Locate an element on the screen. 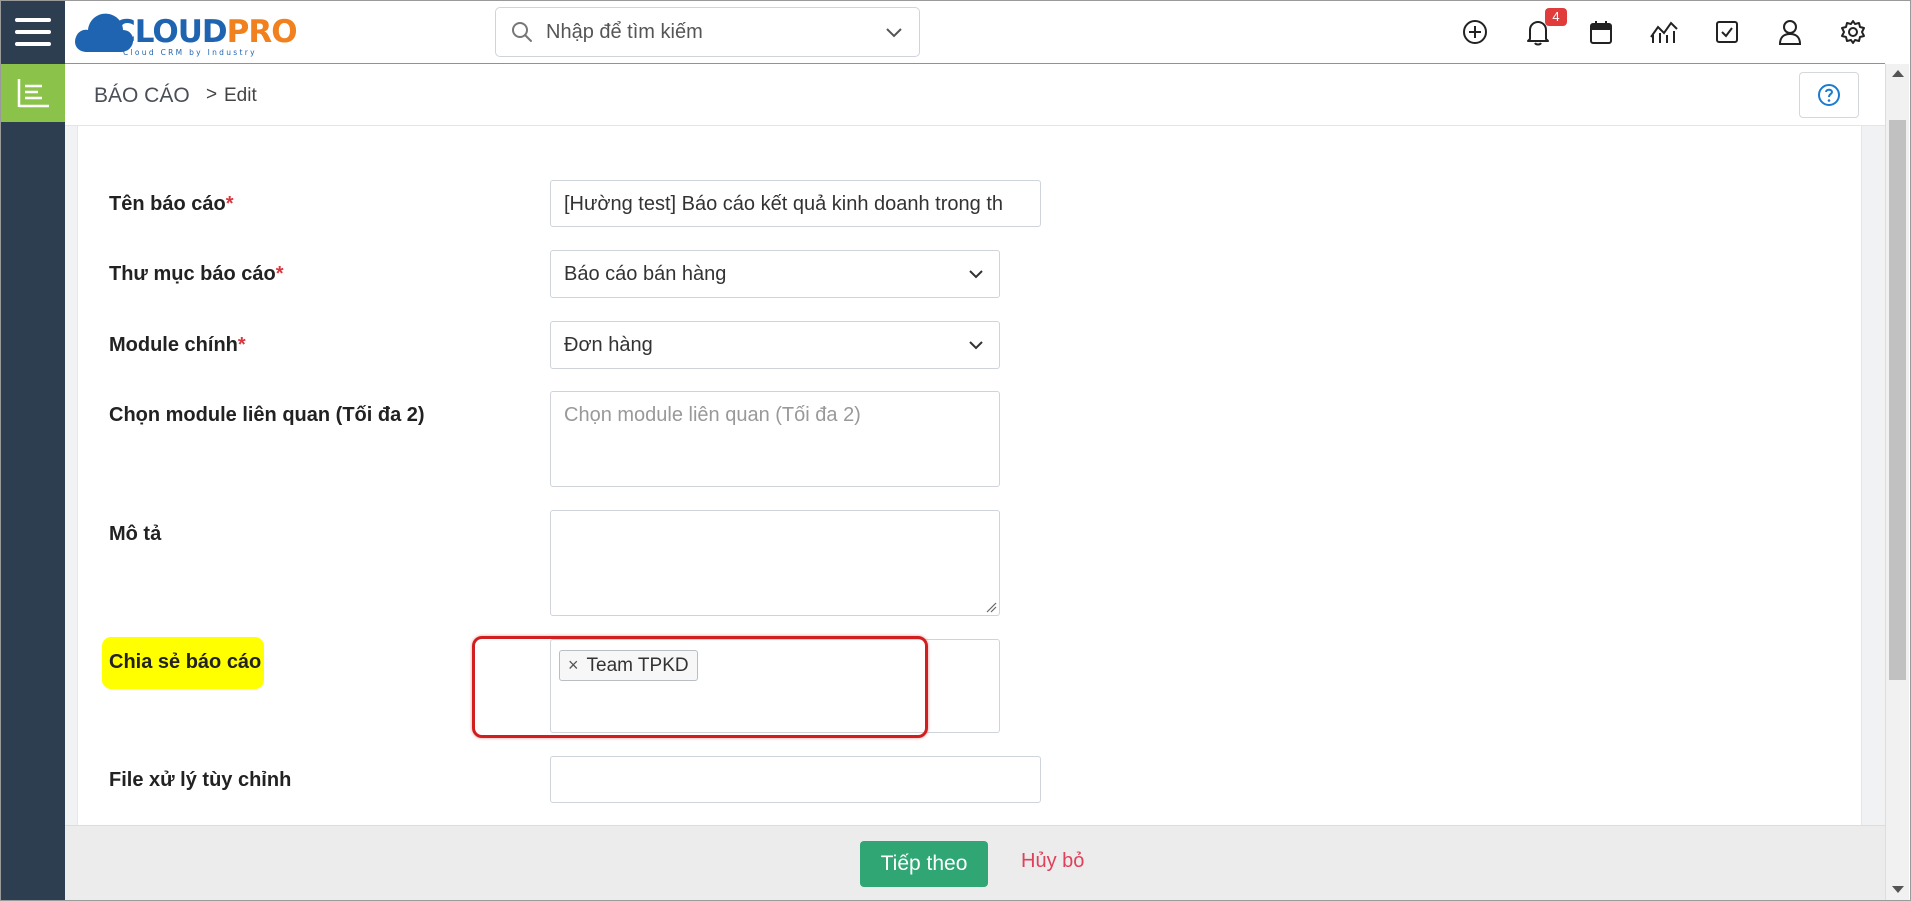  share-report-multiselect: × Team TPKD is located at coordinates (775, 686).